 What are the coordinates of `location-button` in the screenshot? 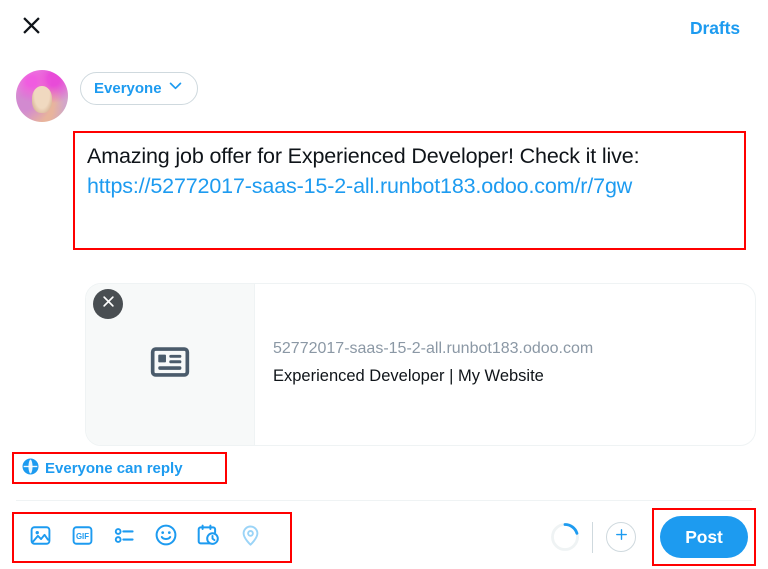 It's located at (250, 538).